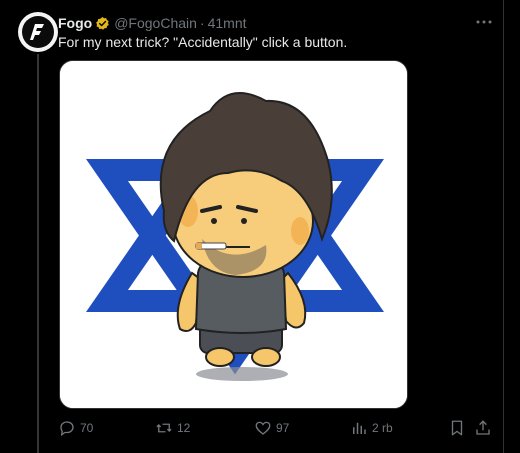  I want to click on avatar, so click(38, 32).